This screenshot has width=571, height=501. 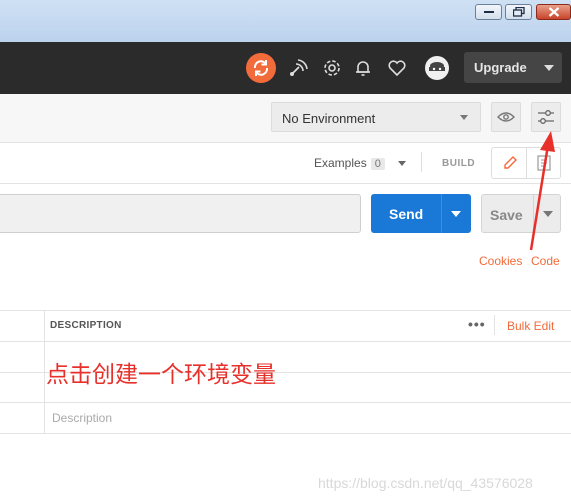 I want to click on watermark: https://blog.csdn.net/qq_43576028, so click(x=425, y=483).